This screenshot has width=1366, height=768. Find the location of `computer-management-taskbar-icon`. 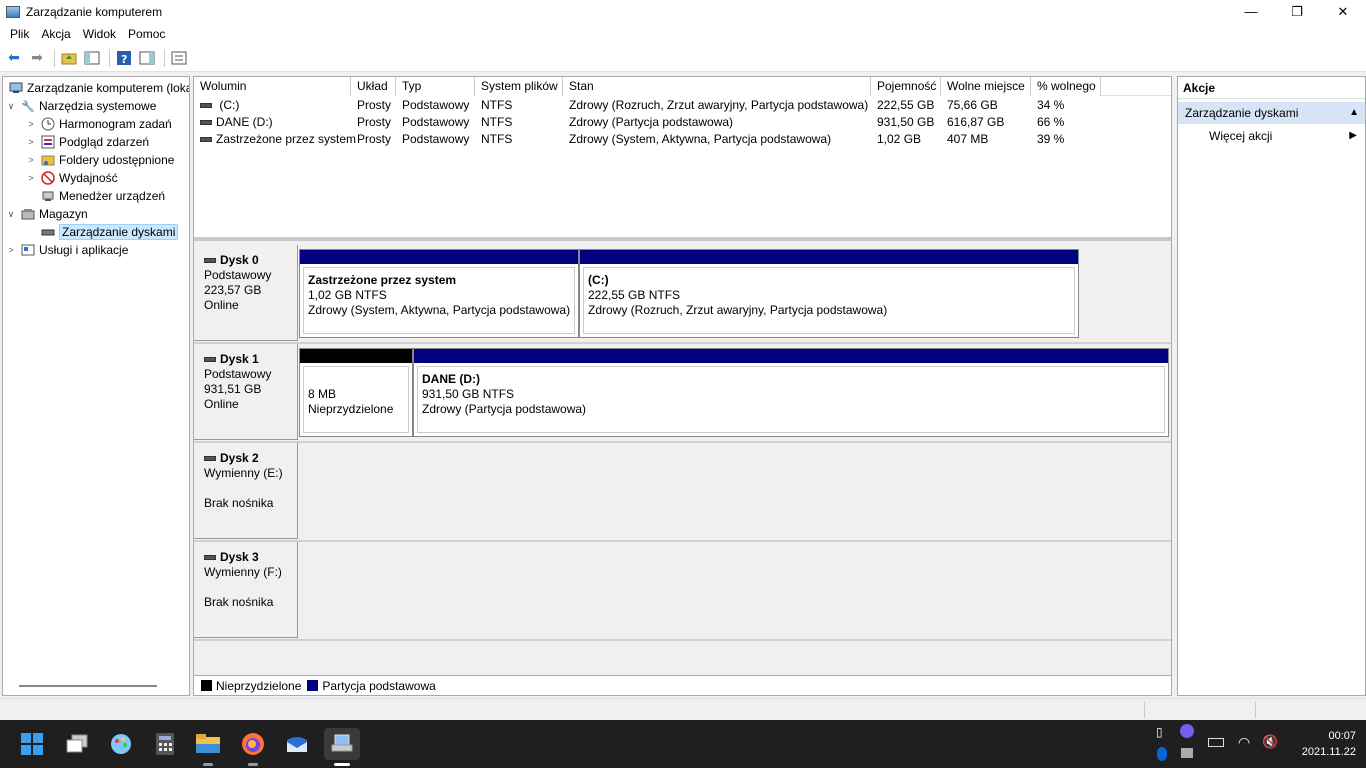

computer-management-taskbar-icon is located at coordinates (342, 744).